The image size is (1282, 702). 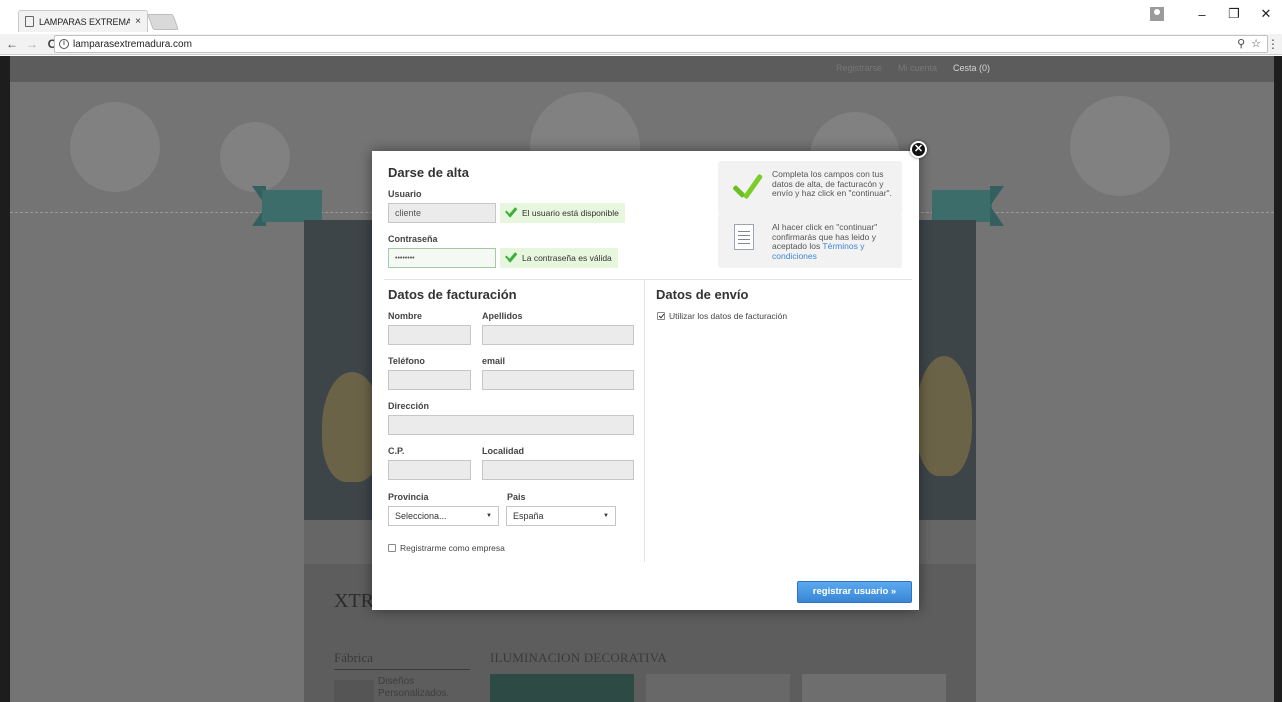 I want to click on lamp-image-right, so click(x=944, y=416).